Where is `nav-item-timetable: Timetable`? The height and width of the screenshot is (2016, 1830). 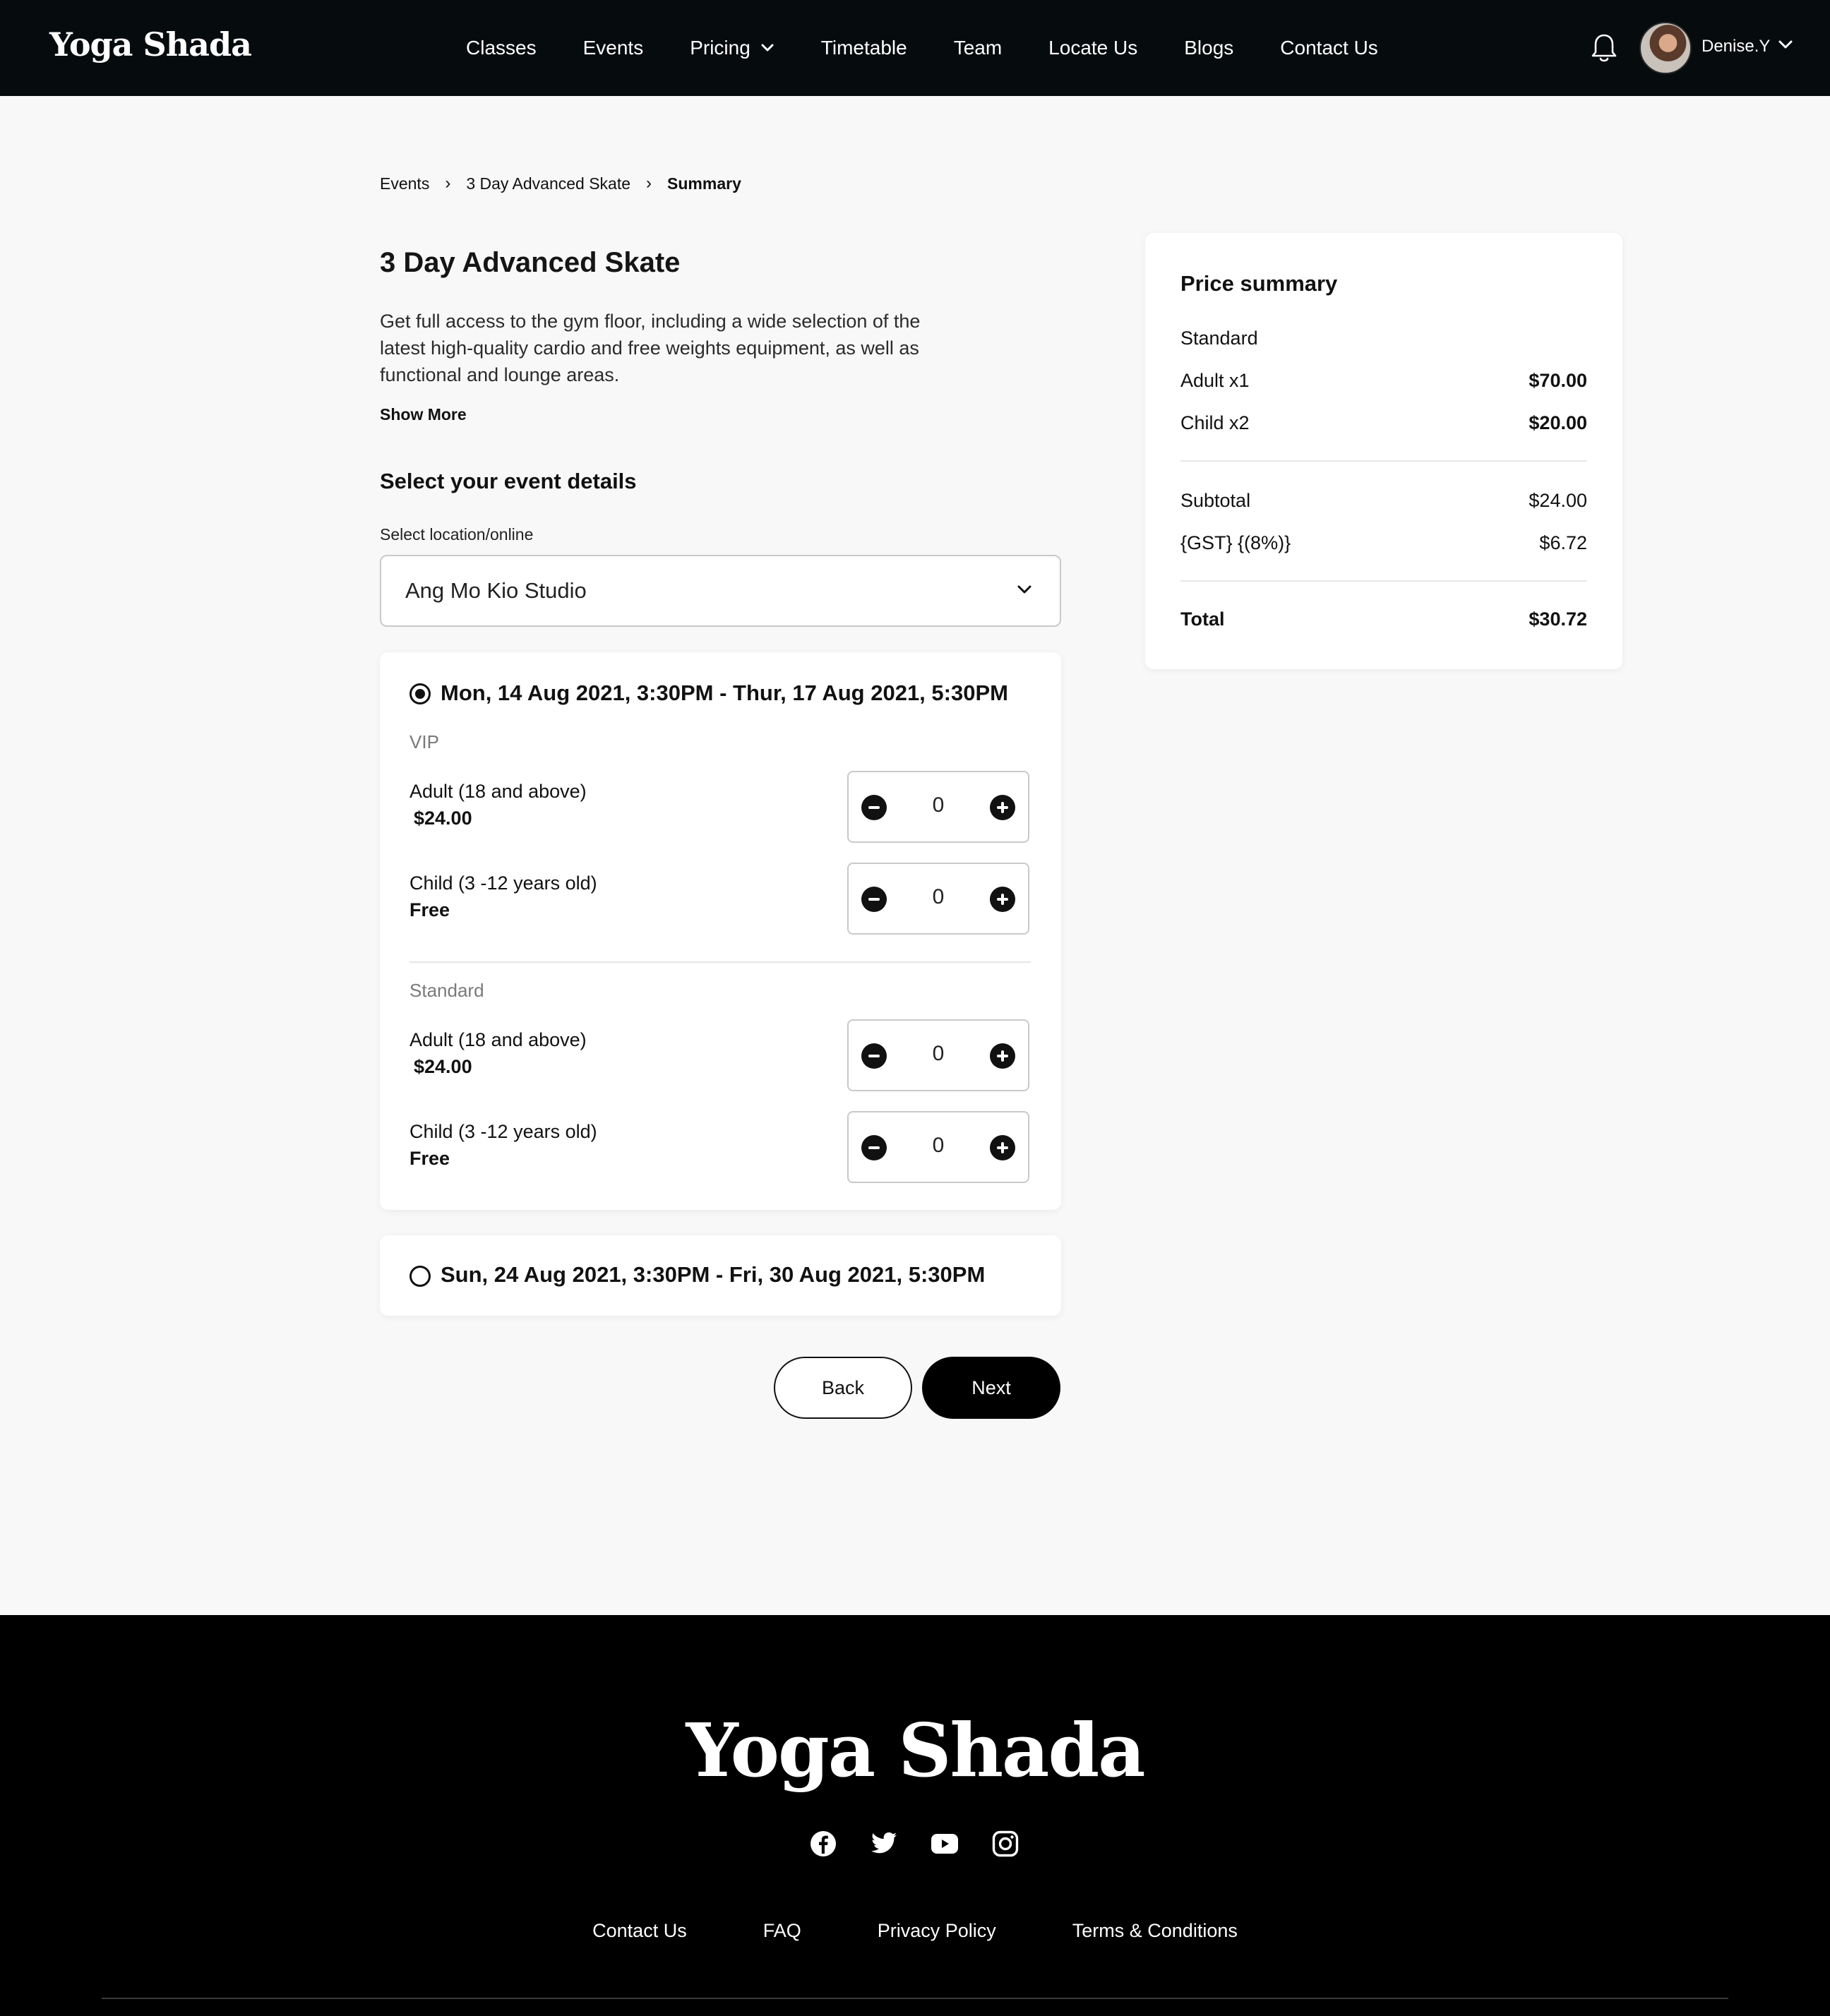
nav-item-timetable: Timetable is located at coordinates (864, 48).